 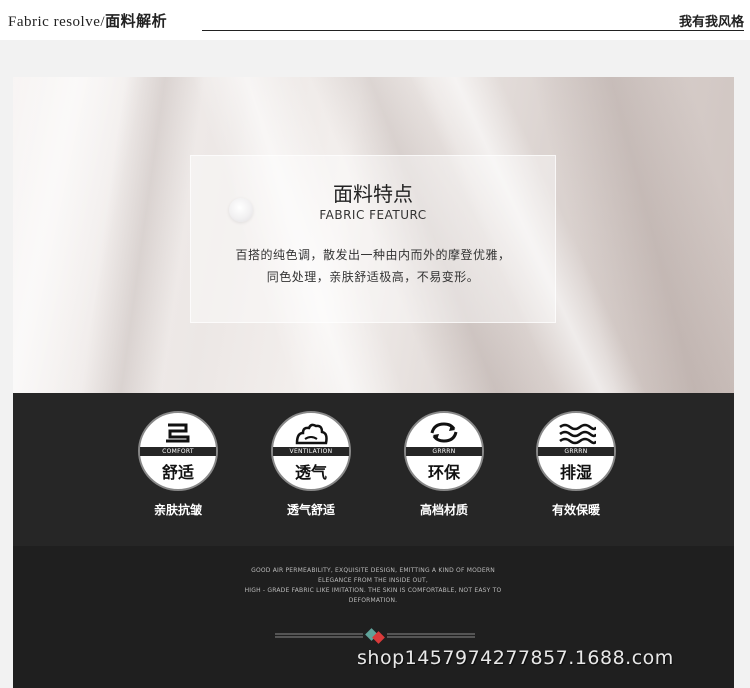 What do you see at coordinates (375, 636) in the screenshot?
I see `diamond-ornament-icon` at bounding box center [375, 636].